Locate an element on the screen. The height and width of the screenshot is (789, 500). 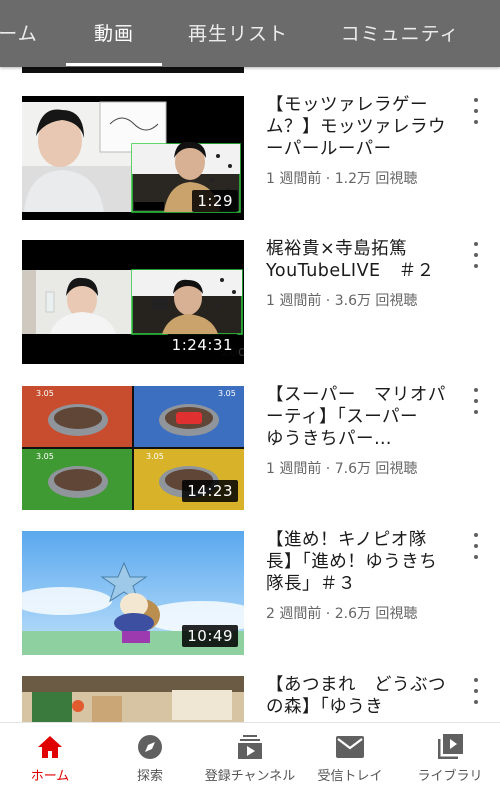
video-title: 【モッツァレラゲーム？】モッツァレラウーパールーパー is located at coordinates (359, 127).